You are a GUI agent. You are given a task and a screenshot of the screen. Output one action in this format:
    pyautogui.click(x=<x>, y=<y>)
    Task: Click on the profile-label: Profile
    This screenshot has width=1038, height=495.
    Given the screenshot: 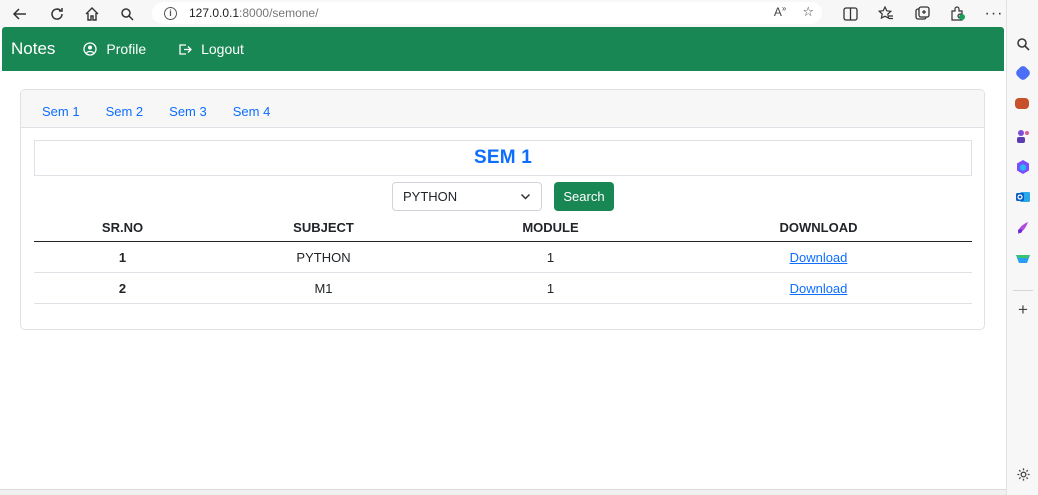 What is the action you would take?
    pyautogui.click(x=126, y=49)
    